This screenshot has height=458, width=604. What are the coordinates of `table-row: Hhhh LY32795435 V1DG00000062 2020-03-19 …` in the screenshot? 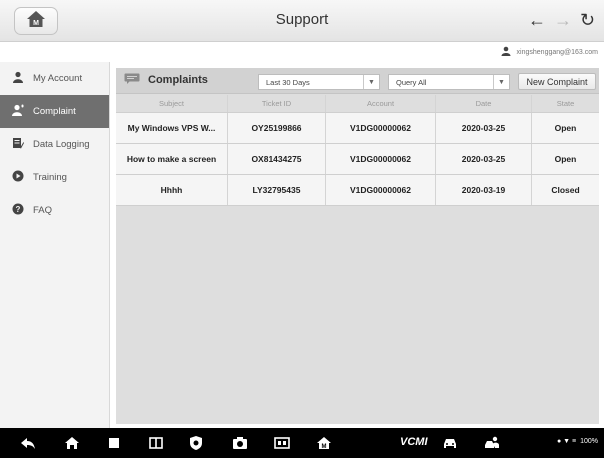 It's located at (357, 190).